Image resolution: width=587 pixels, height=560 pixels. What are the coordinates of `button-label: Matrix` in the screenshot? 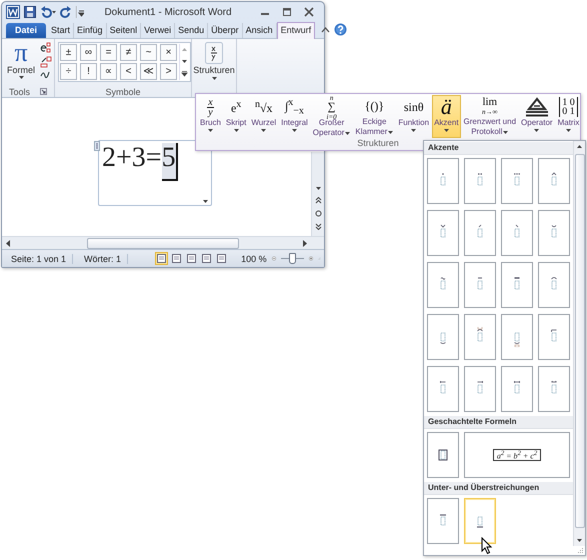 It's located at (569, 123).